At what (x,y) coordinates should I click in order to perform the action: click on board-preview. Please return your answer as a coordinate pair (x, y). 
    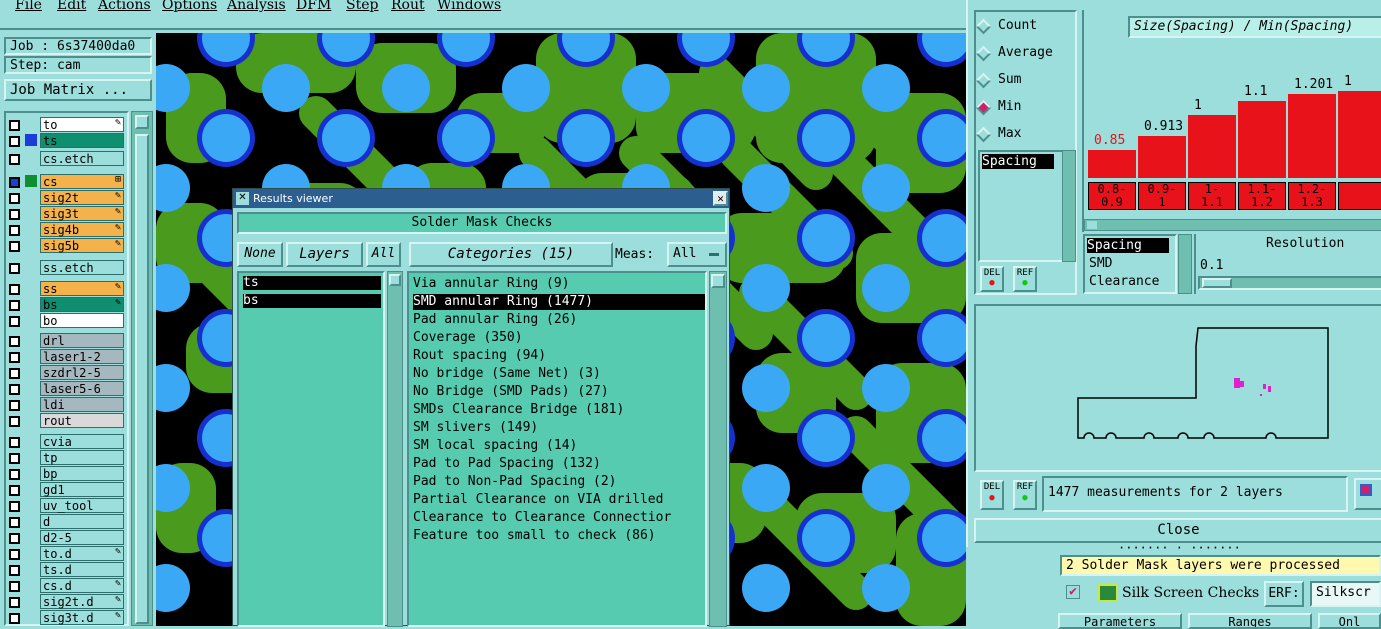
    Looking at the image, I should click on (1177, 388).